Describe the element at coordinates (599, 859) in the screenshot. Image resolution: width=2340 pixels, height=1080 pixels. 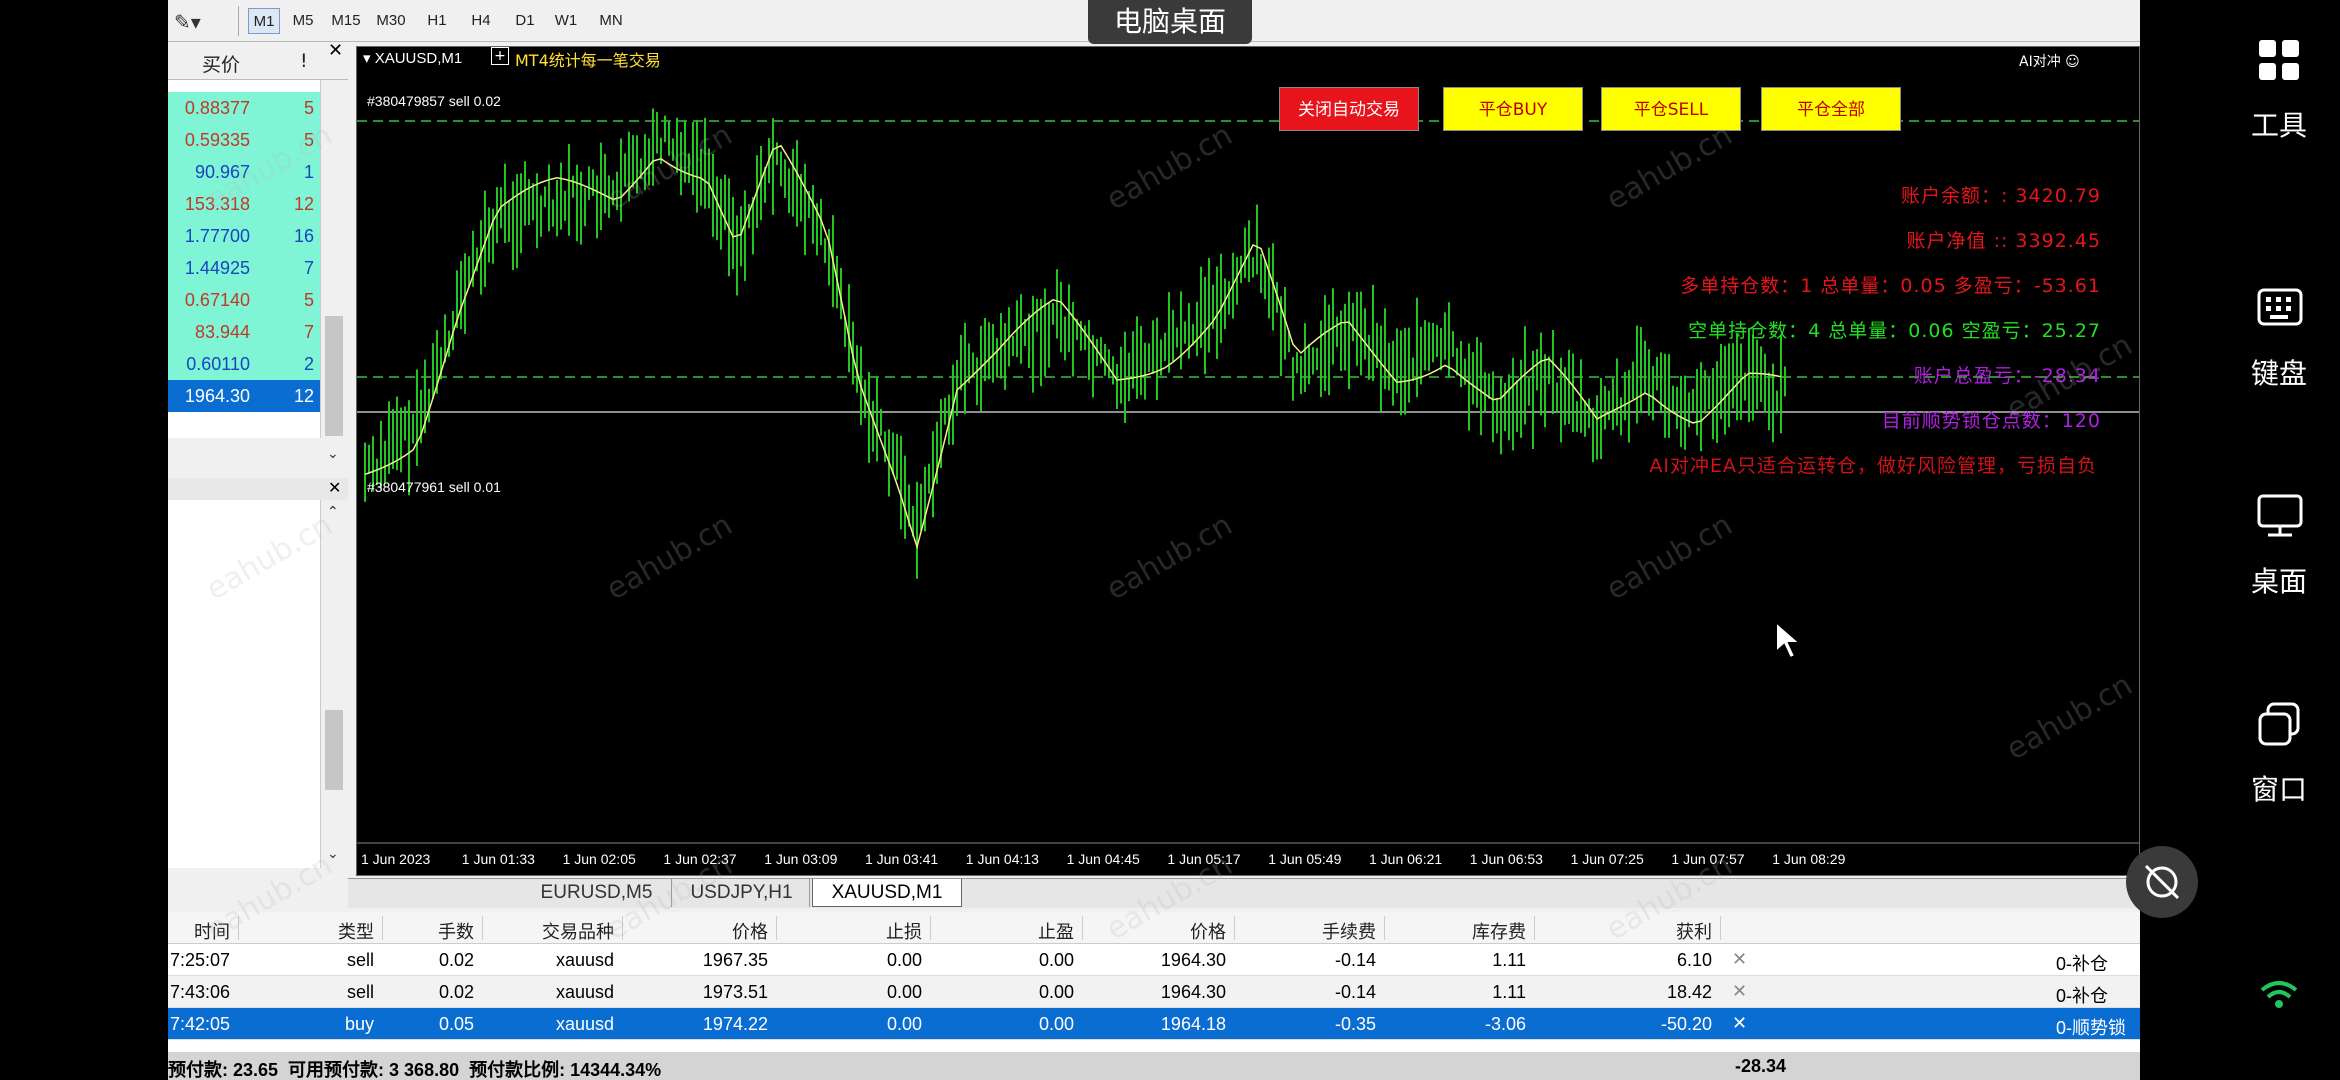
I see `time-axis-label: 1 Jun 02:05` at that location.